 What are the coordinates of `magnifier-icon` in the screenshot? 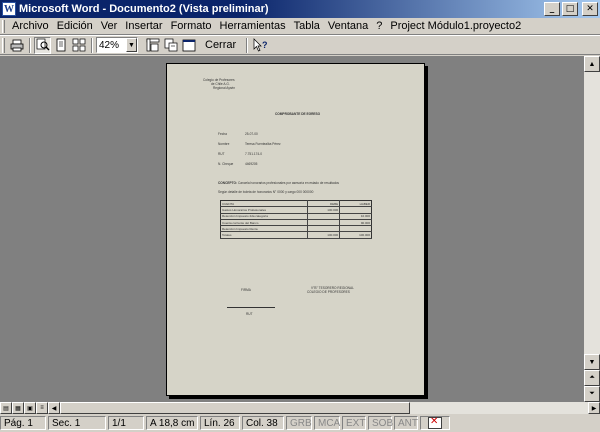 It's located at (42, 44).